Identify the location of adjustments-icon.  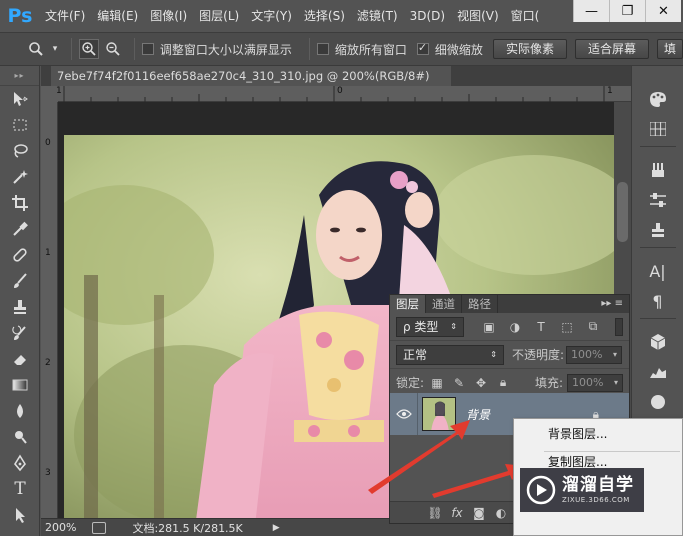
(658, 200).